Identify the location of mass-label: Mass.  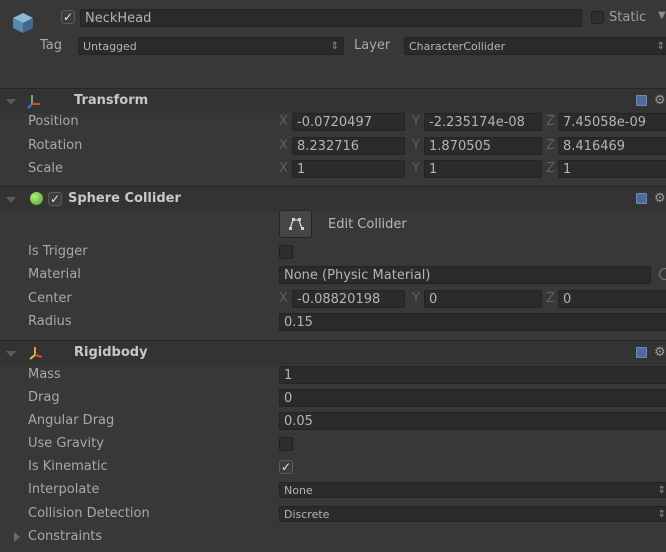
(44, 374).